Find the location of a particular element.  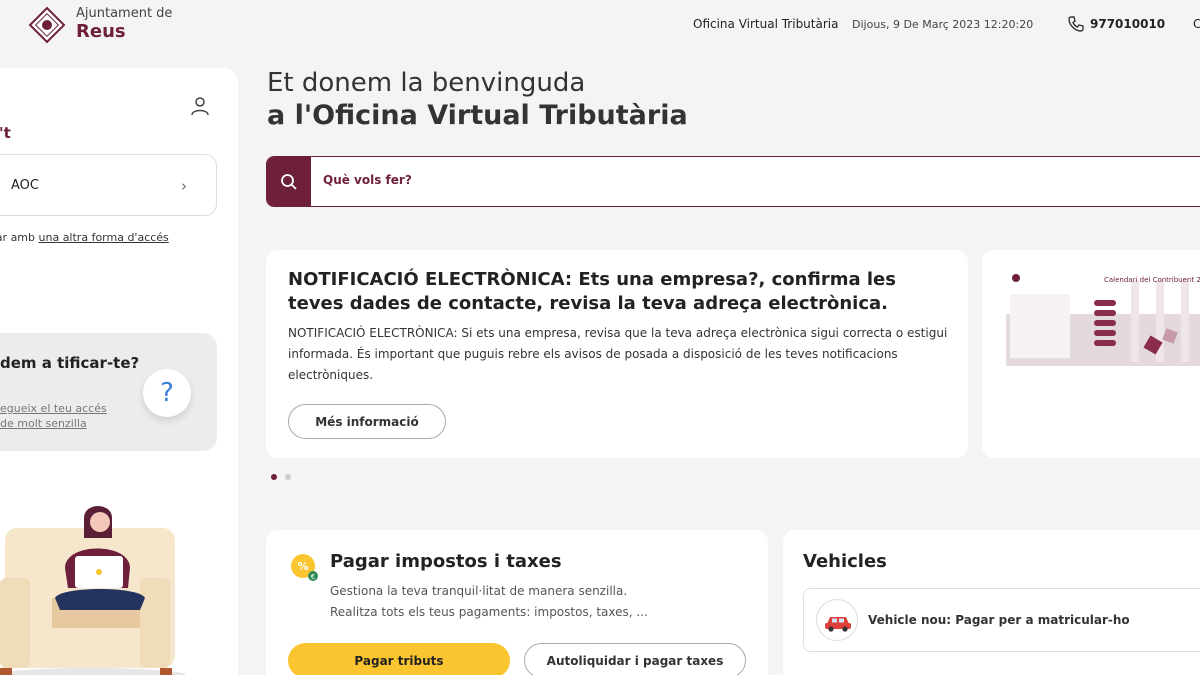

chevron-right-icon: › is located at coordinates (184, 186).